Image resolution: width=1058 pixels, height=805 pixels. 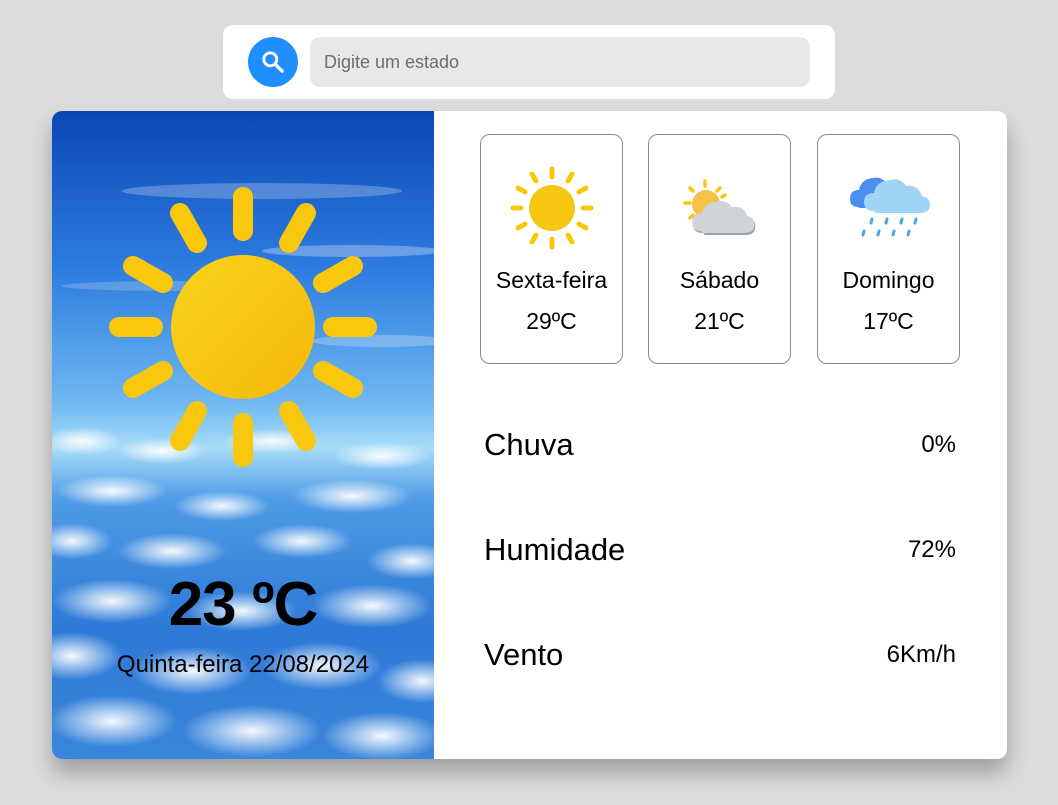 I want to click on forecast-day: Domingo, so click(x=888, y=280).